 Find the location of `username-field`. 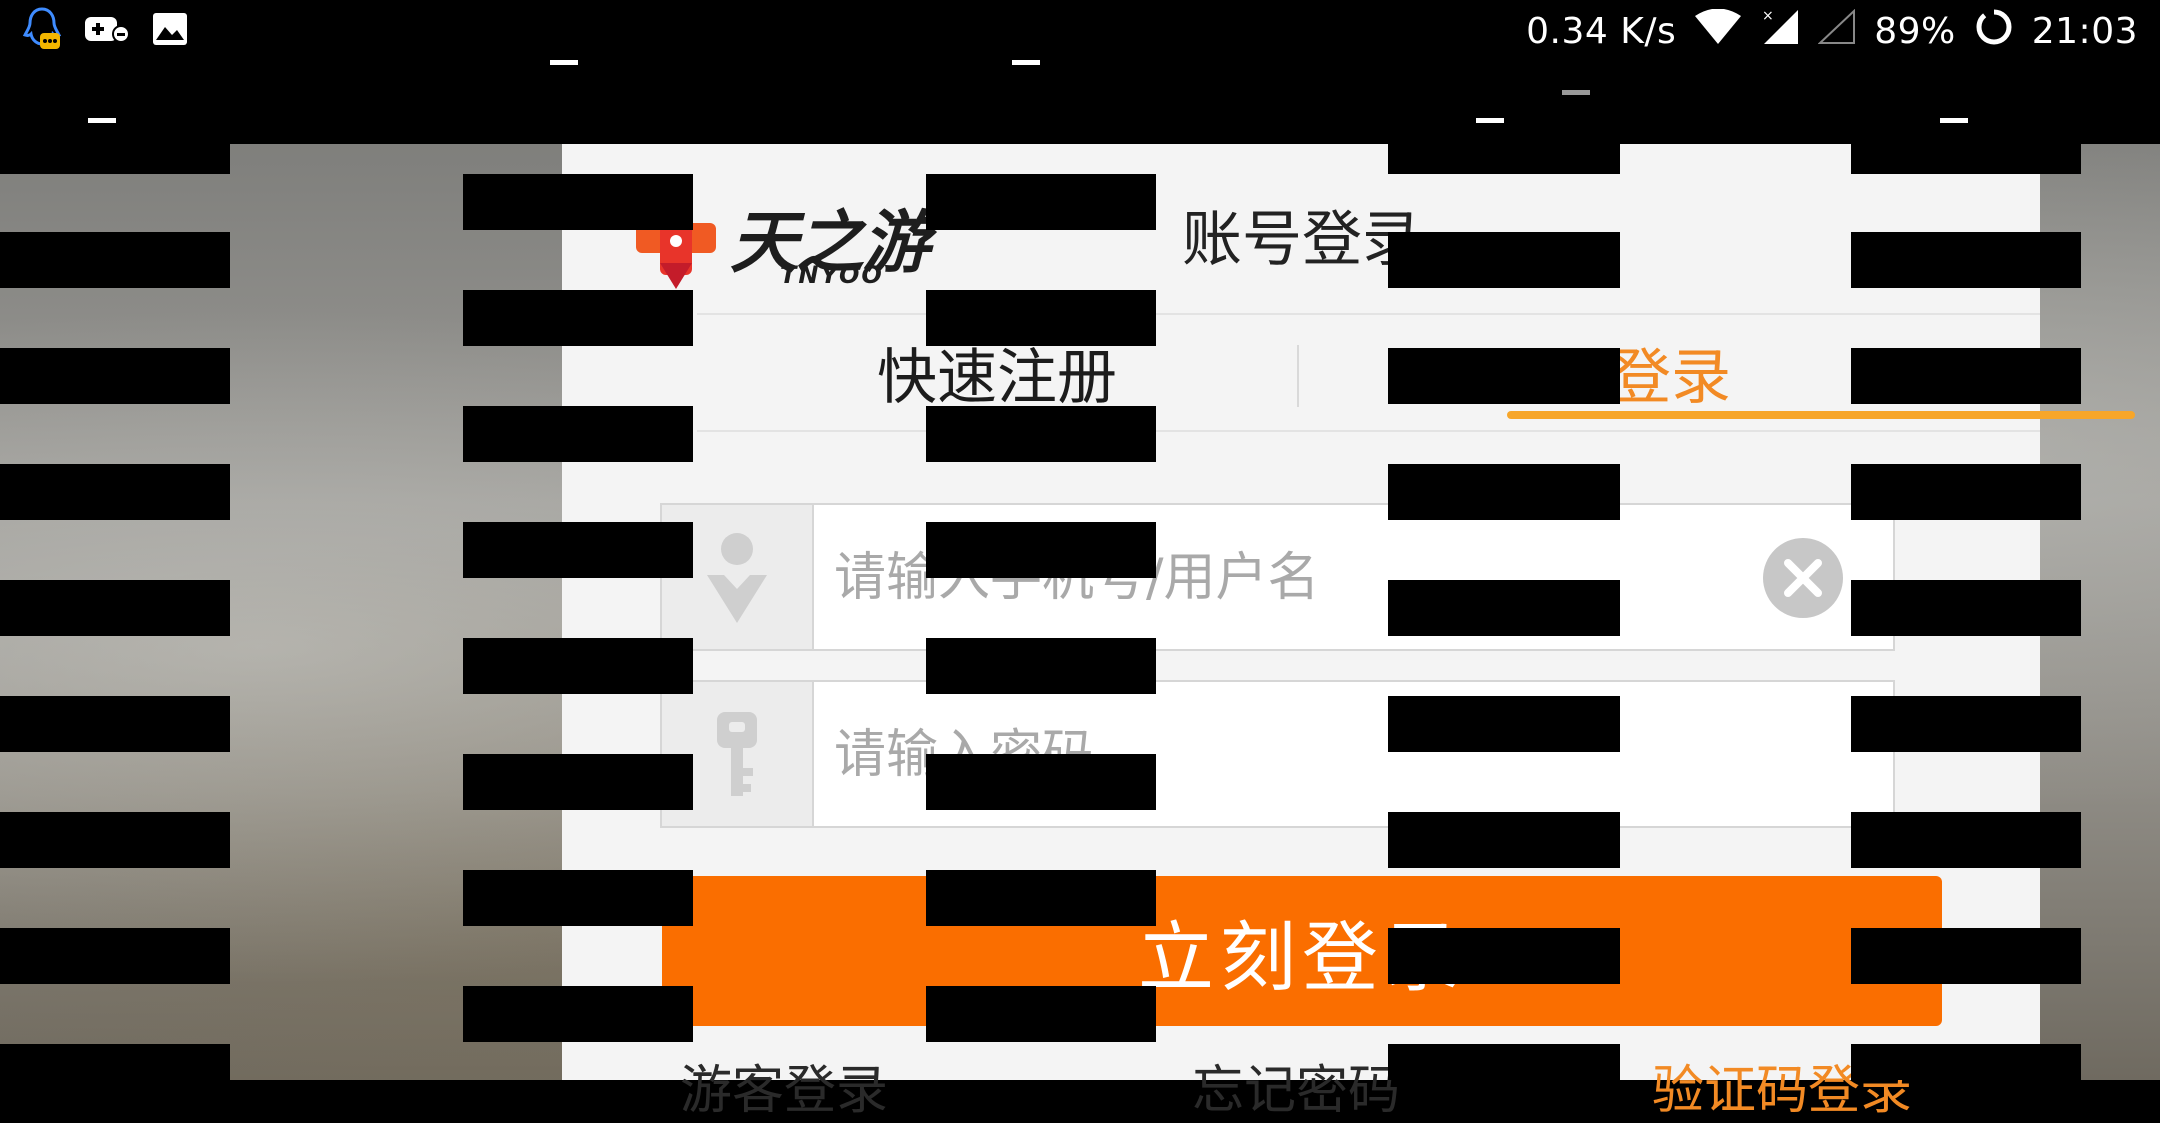

username-field is located at coordinates (1277, 577).